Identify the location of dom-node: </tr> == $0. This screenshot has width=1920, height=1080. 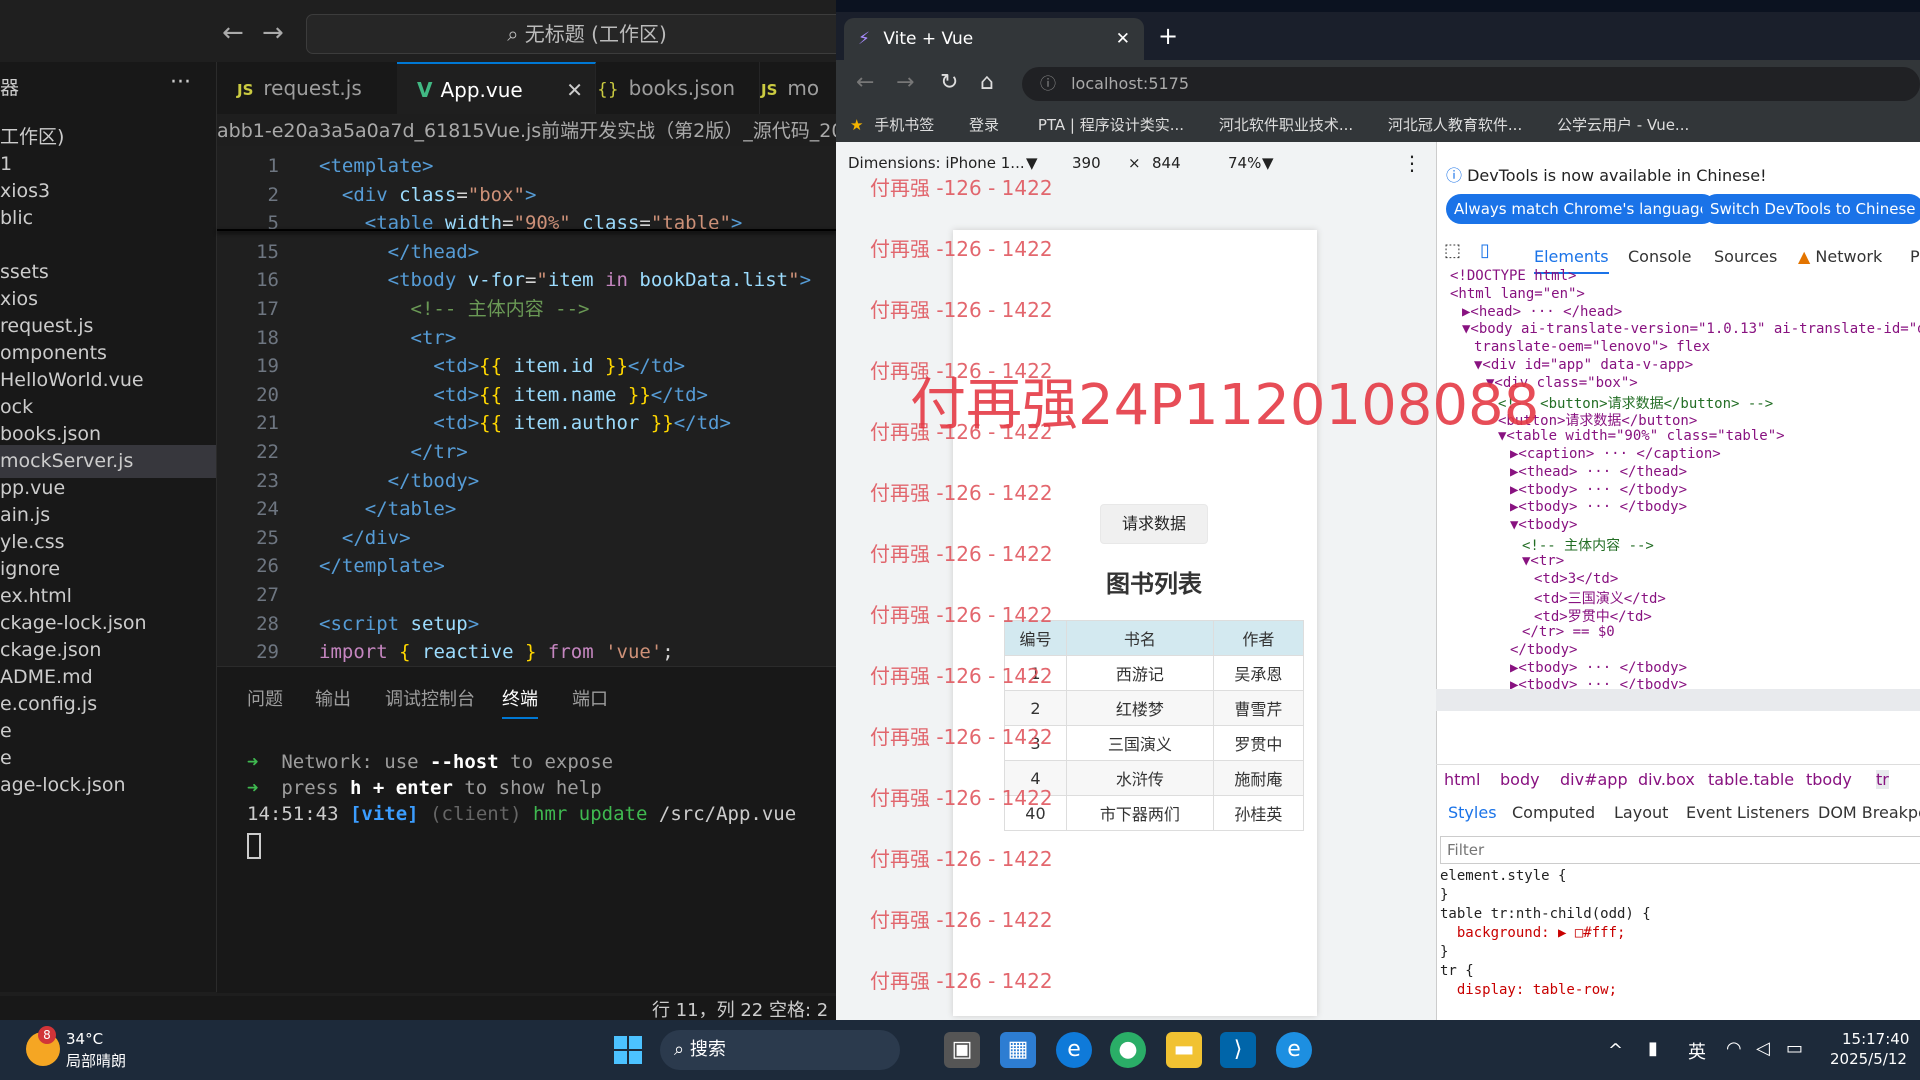
(1568, 632).